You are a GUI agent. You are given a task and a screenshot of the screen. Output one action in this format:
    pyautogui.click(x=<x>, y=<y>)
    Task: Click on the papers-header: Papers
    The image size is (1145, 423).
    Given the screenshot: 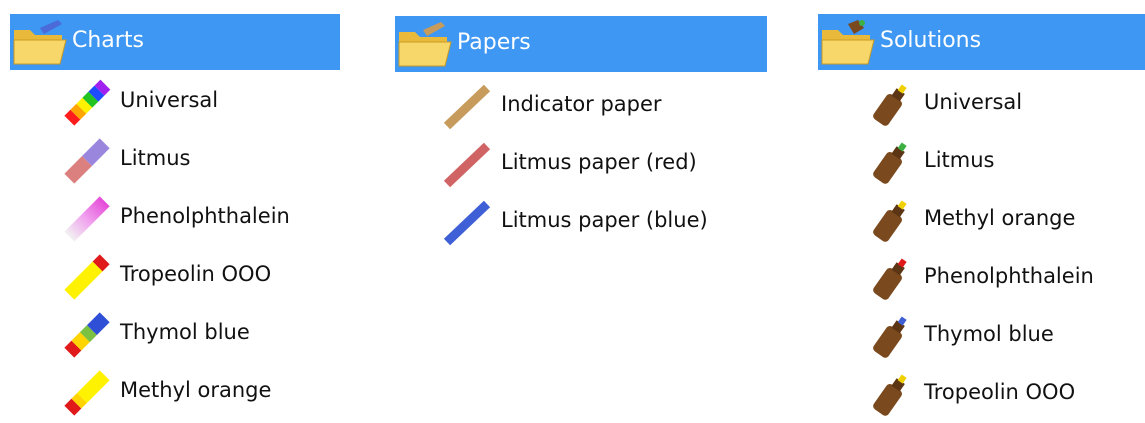 What is the action you would take?
    pyautogui.click(x=581, y=44)
    